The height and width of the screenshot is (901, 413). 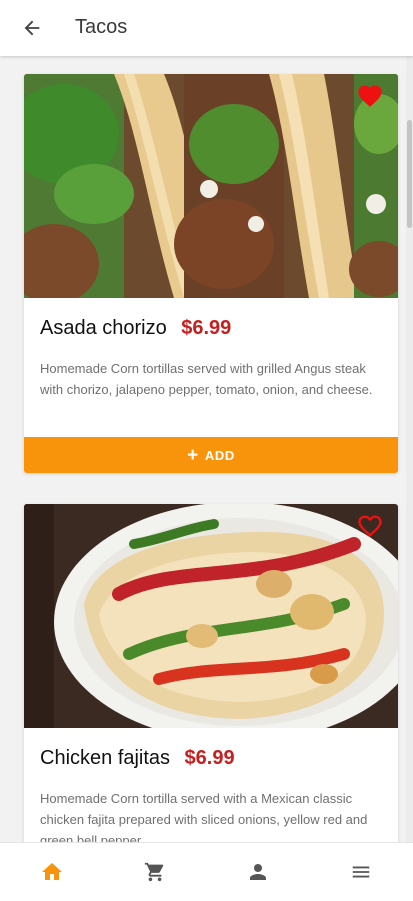 What do you see at coordinates (193, 455) in the screenshot?
I see `plus-icon: +` at bounding box center [193, 455].